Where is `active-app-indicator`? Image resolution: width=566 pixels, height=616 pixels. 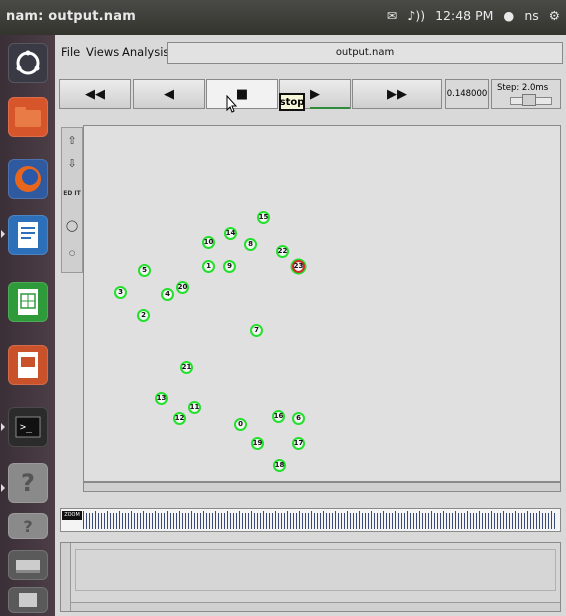 active-app-indicator is located at coordinates (3, 234).